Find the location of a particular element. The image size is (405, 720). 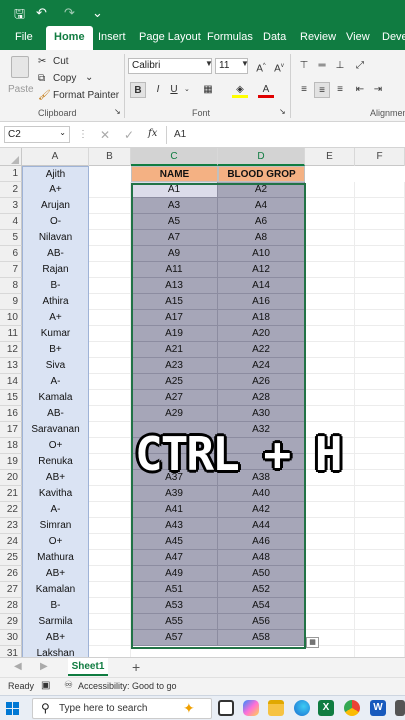

cell-a: Saravanan is located at coordinates (55, 430).